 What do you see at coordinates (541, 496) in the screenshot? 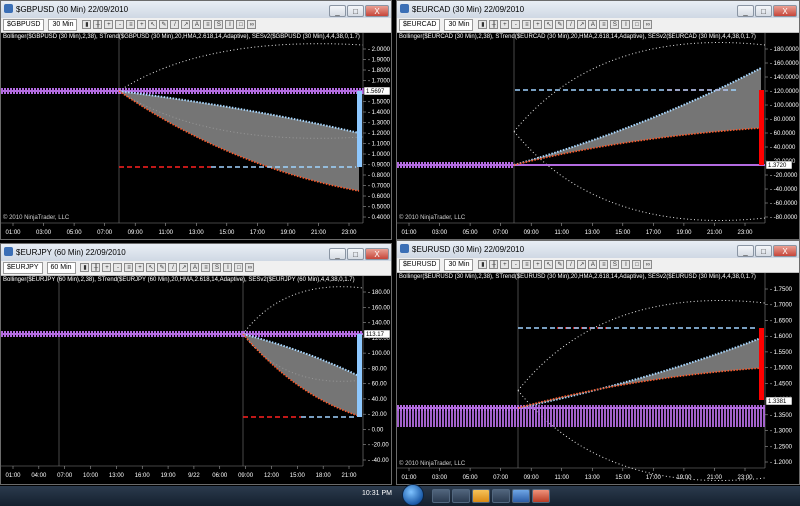
I see `browser-app-icon` at bounding box center [541, 496].